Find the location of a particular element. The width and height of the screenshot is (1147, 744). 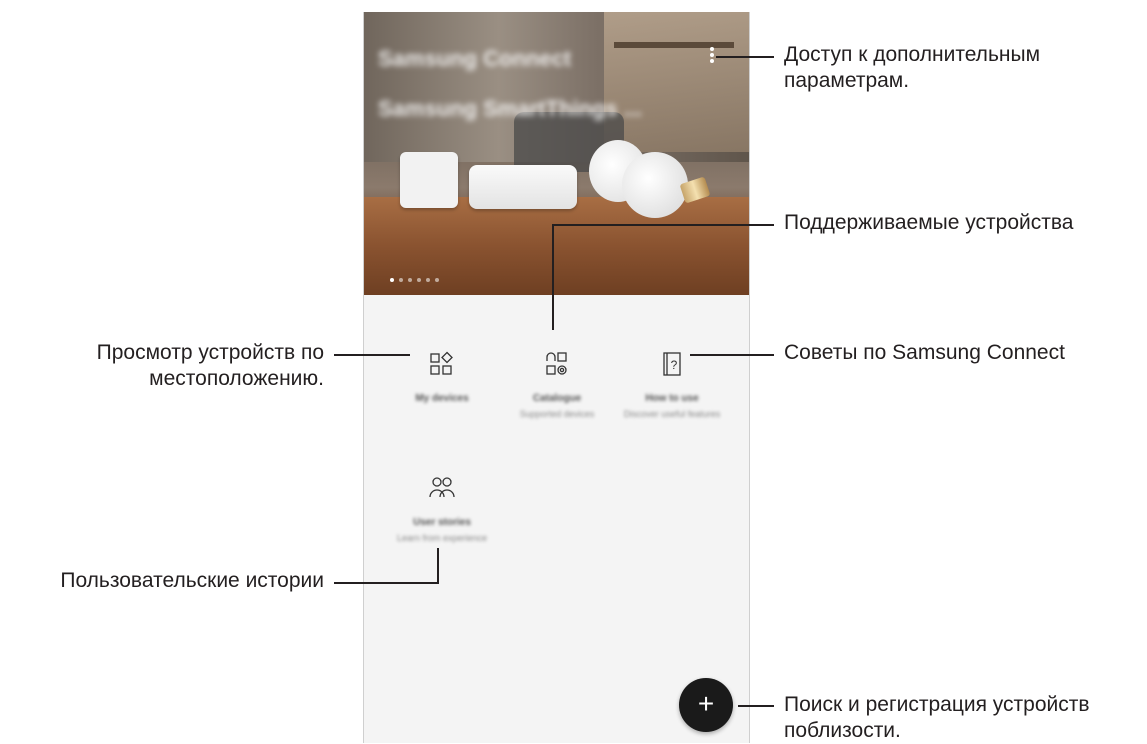

callout-line: Пользовательские истории is located at coordinates (192, 580).